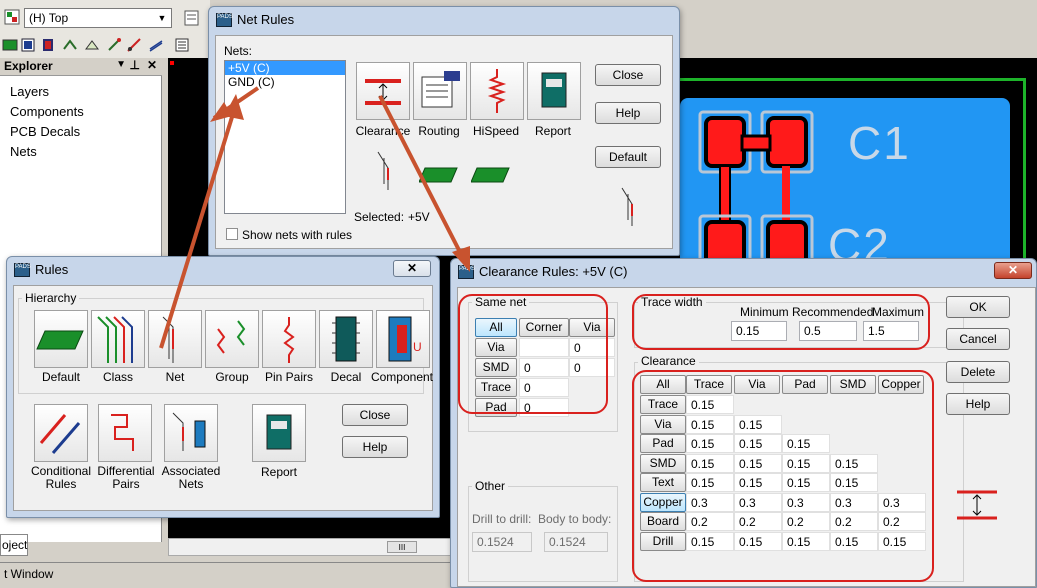 This screenshot has height=588, width=1037. What do you see at coordinates (314, 217) in the screenshot?
I see `annotation-arrows` at bounding box center [314, 217].